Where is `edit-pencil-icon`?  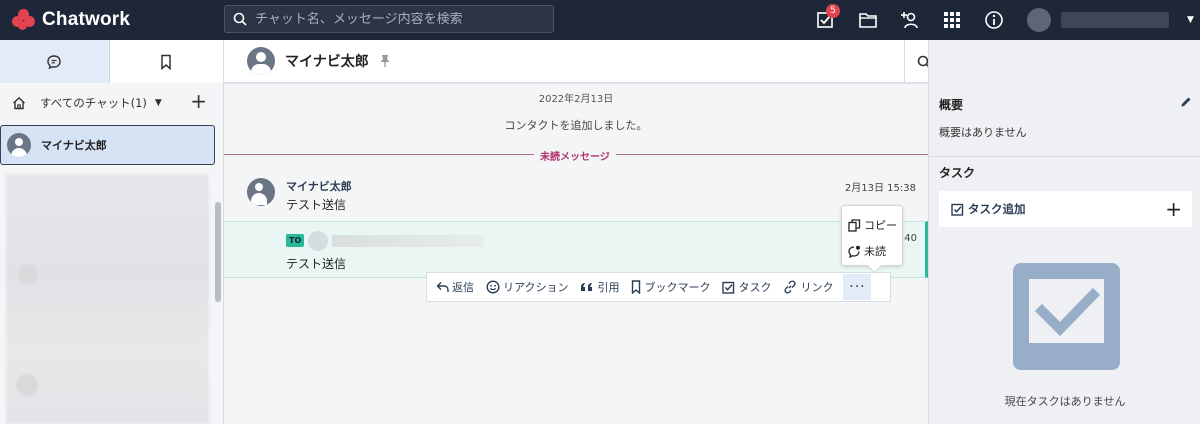 edit-pencil-icon is located at coordinates (1186, 102).